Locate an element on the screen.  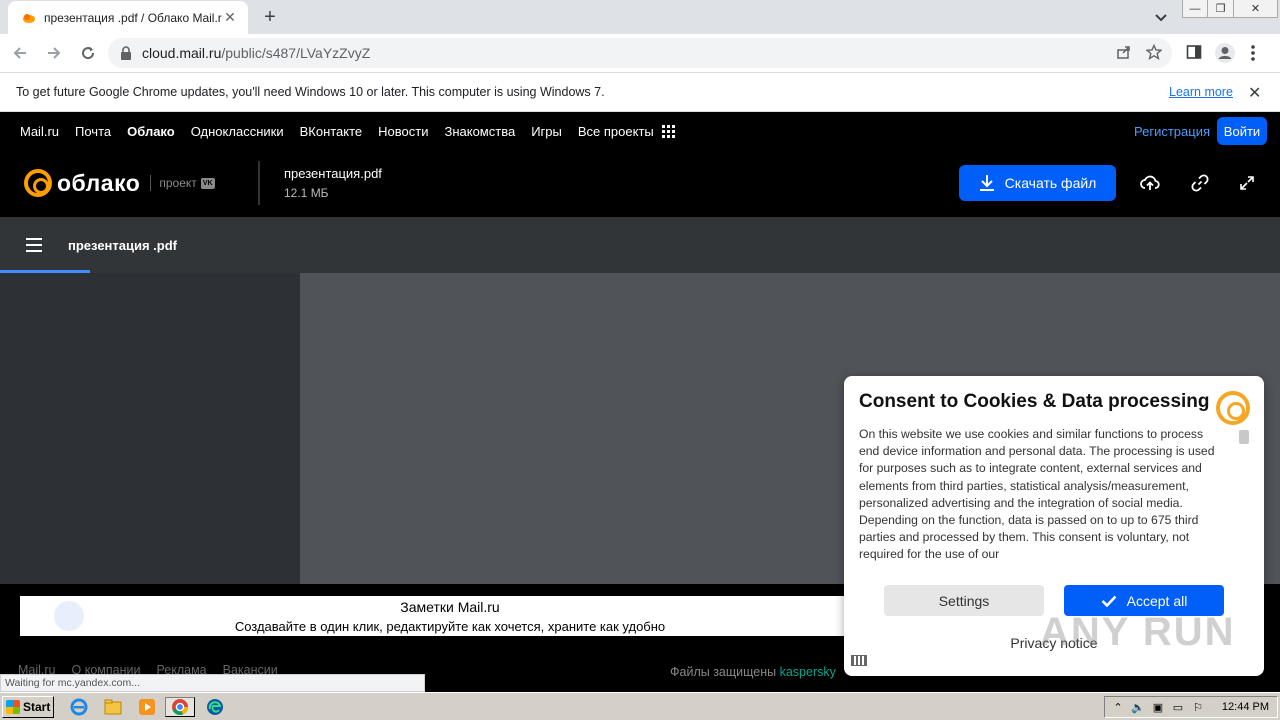
at-logo-icon is located at coordinates (38, 183).